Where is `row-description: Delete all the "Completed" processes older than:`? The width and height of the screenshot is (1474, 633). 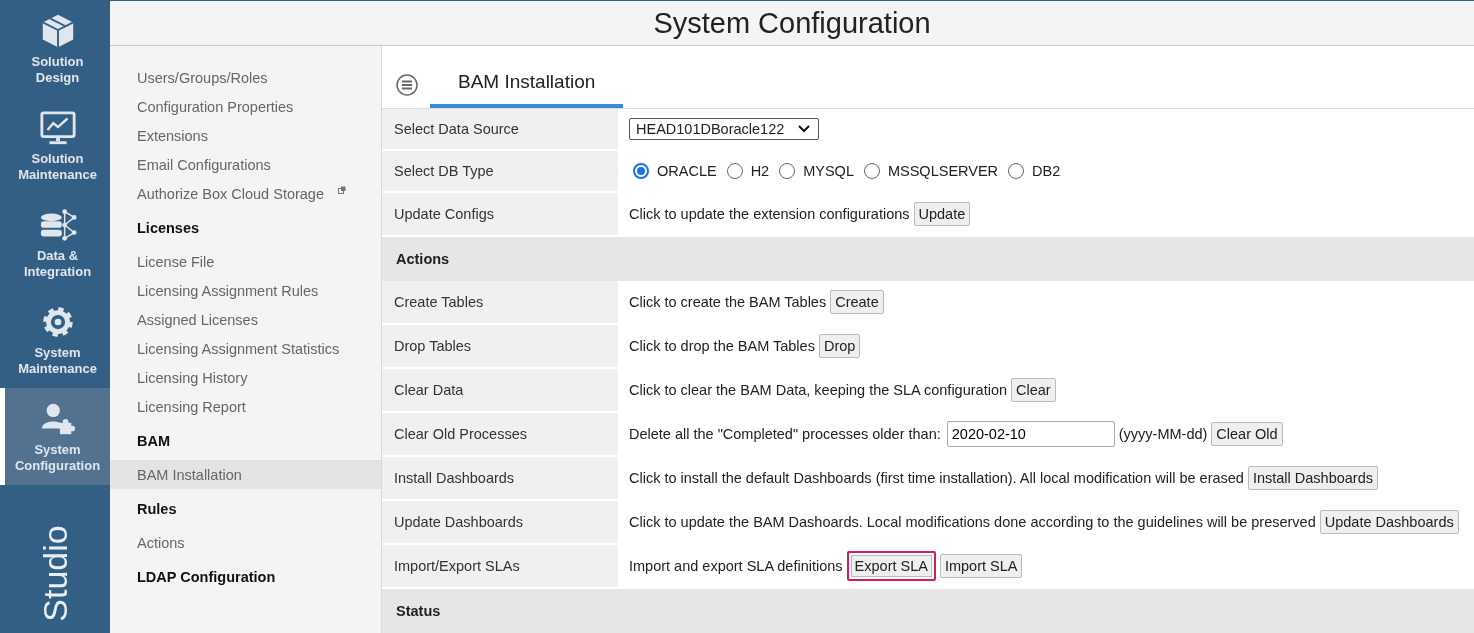 row-description: Delete all the "Completed" processes older than: is located at coordinates (785, 434).